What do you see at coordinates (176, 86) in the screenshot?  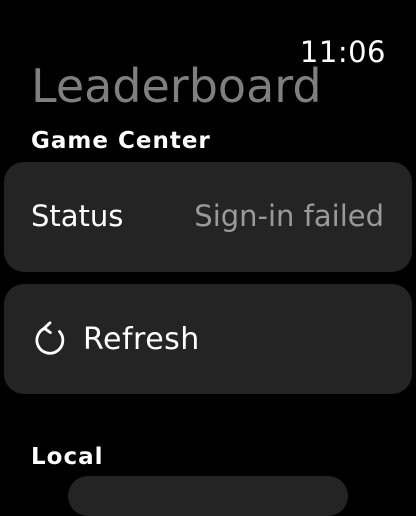 I see `page-title: Leaderboard` at bounding box center [176, 86].